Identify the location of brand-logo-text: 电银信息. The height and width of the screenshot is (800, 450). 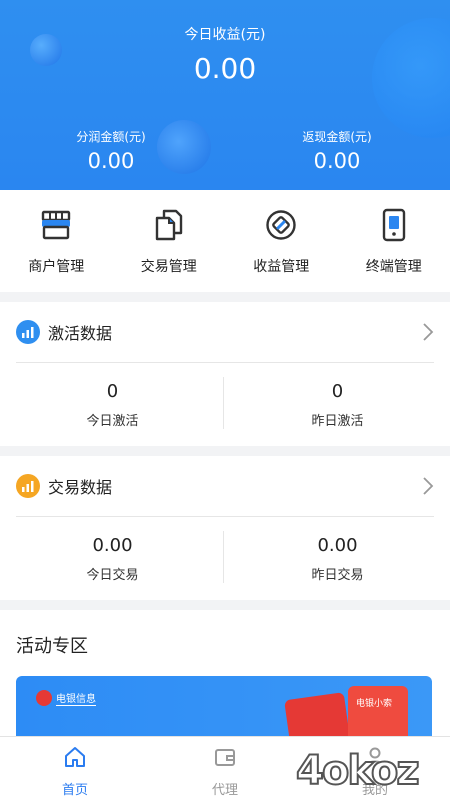
(76, 698).